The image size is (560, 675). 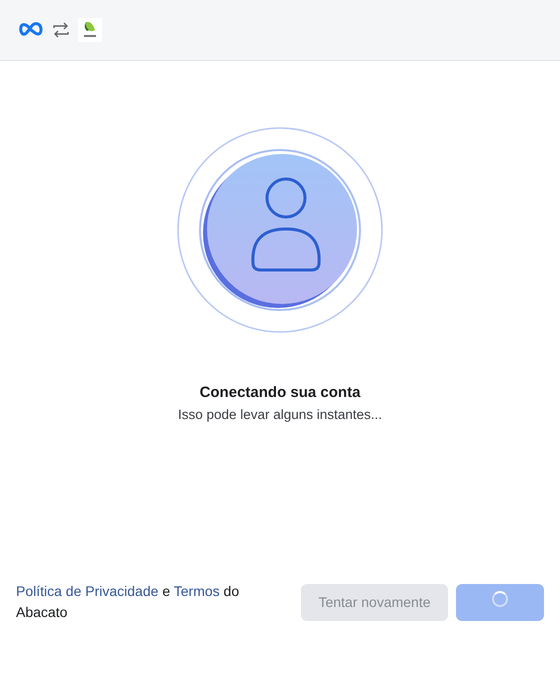 What do you see at coordinates (280, 393) in the screenshot?
I see `status-title: Conectando sua conta` at bounding box center [280, 393].